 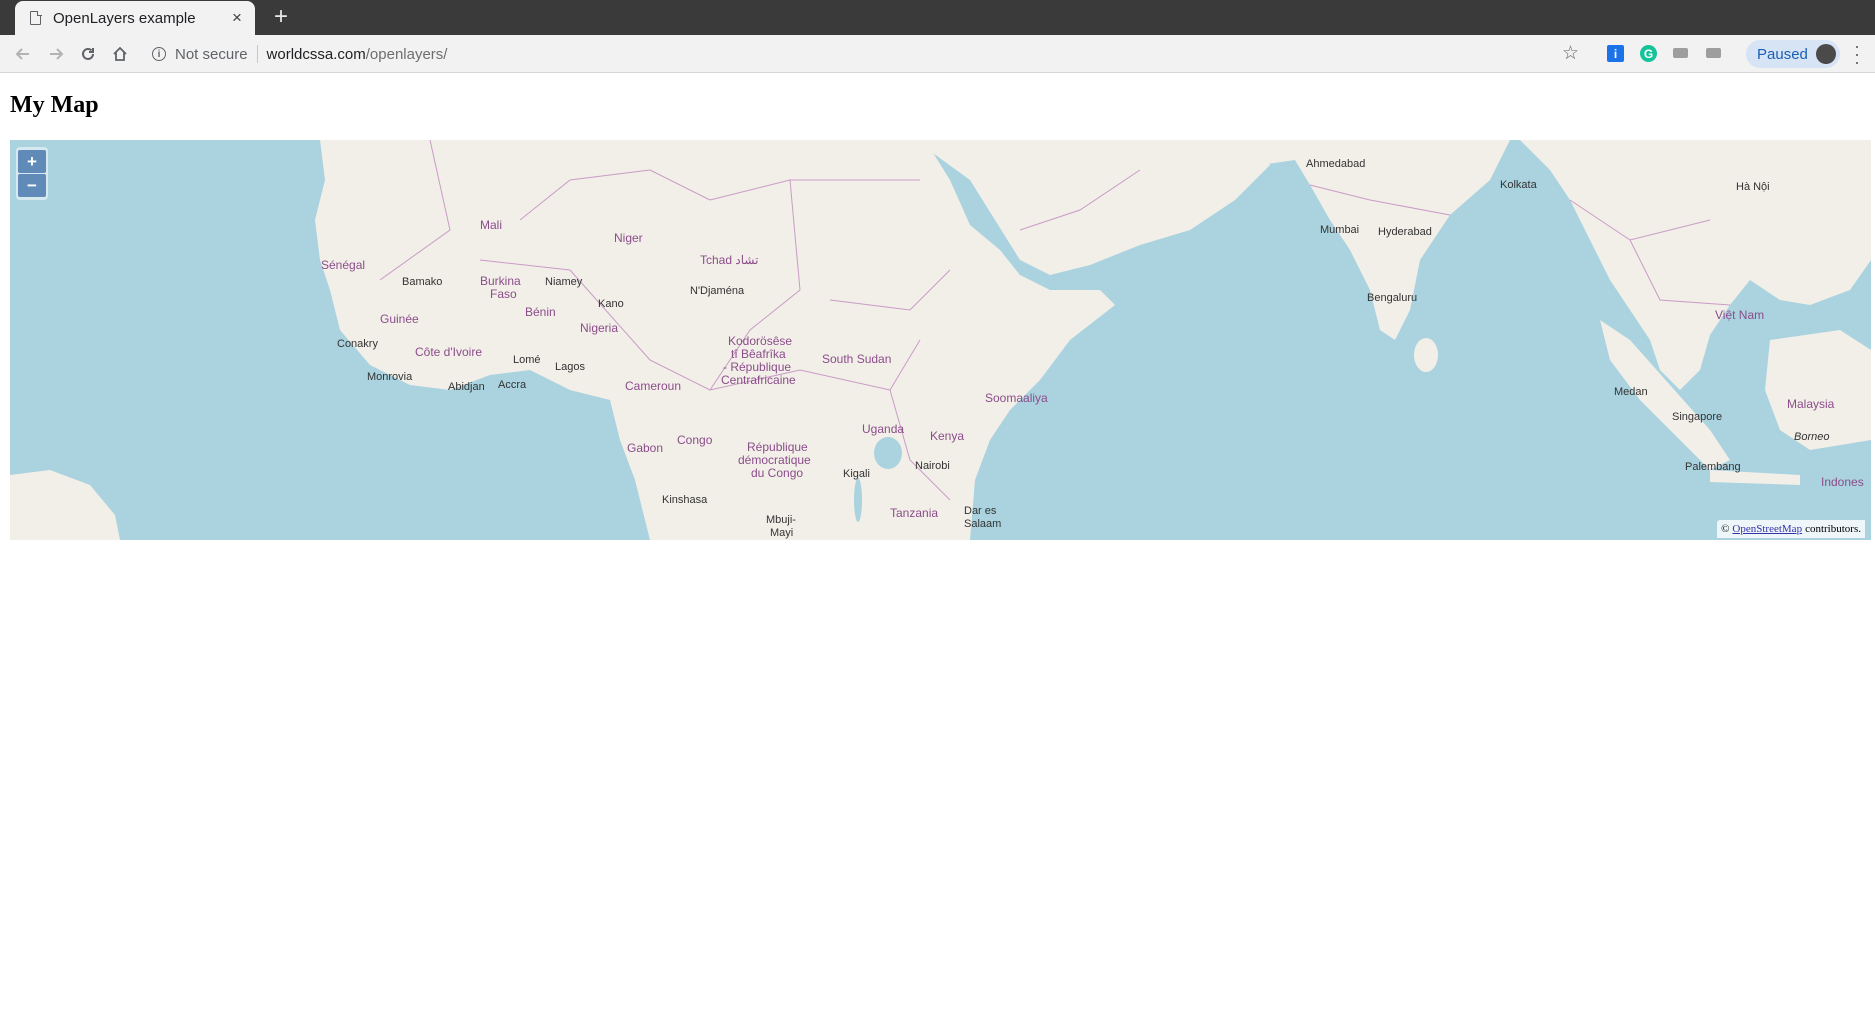 What do you see at coordinates (357, 344) in the screenshot?
I see `map-label: Conakry` at bounding box center [357, 344].